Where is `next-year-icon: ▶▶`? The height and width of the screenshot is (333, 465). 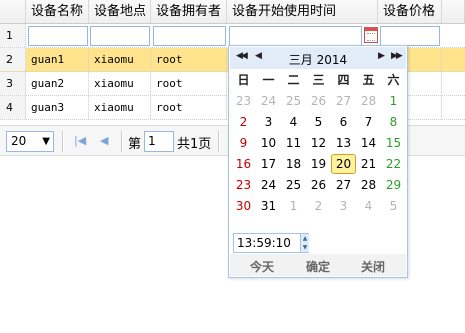 next-year-icon: ▶▶ is located at coordinates (397, 56).